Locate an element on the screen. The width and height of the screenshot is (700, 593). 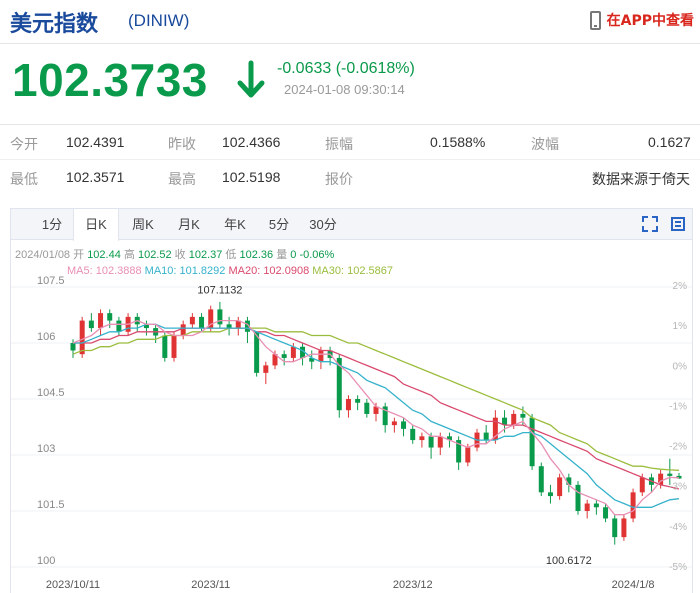
page-title: 美元指数 is located at coordinates (54, 24).